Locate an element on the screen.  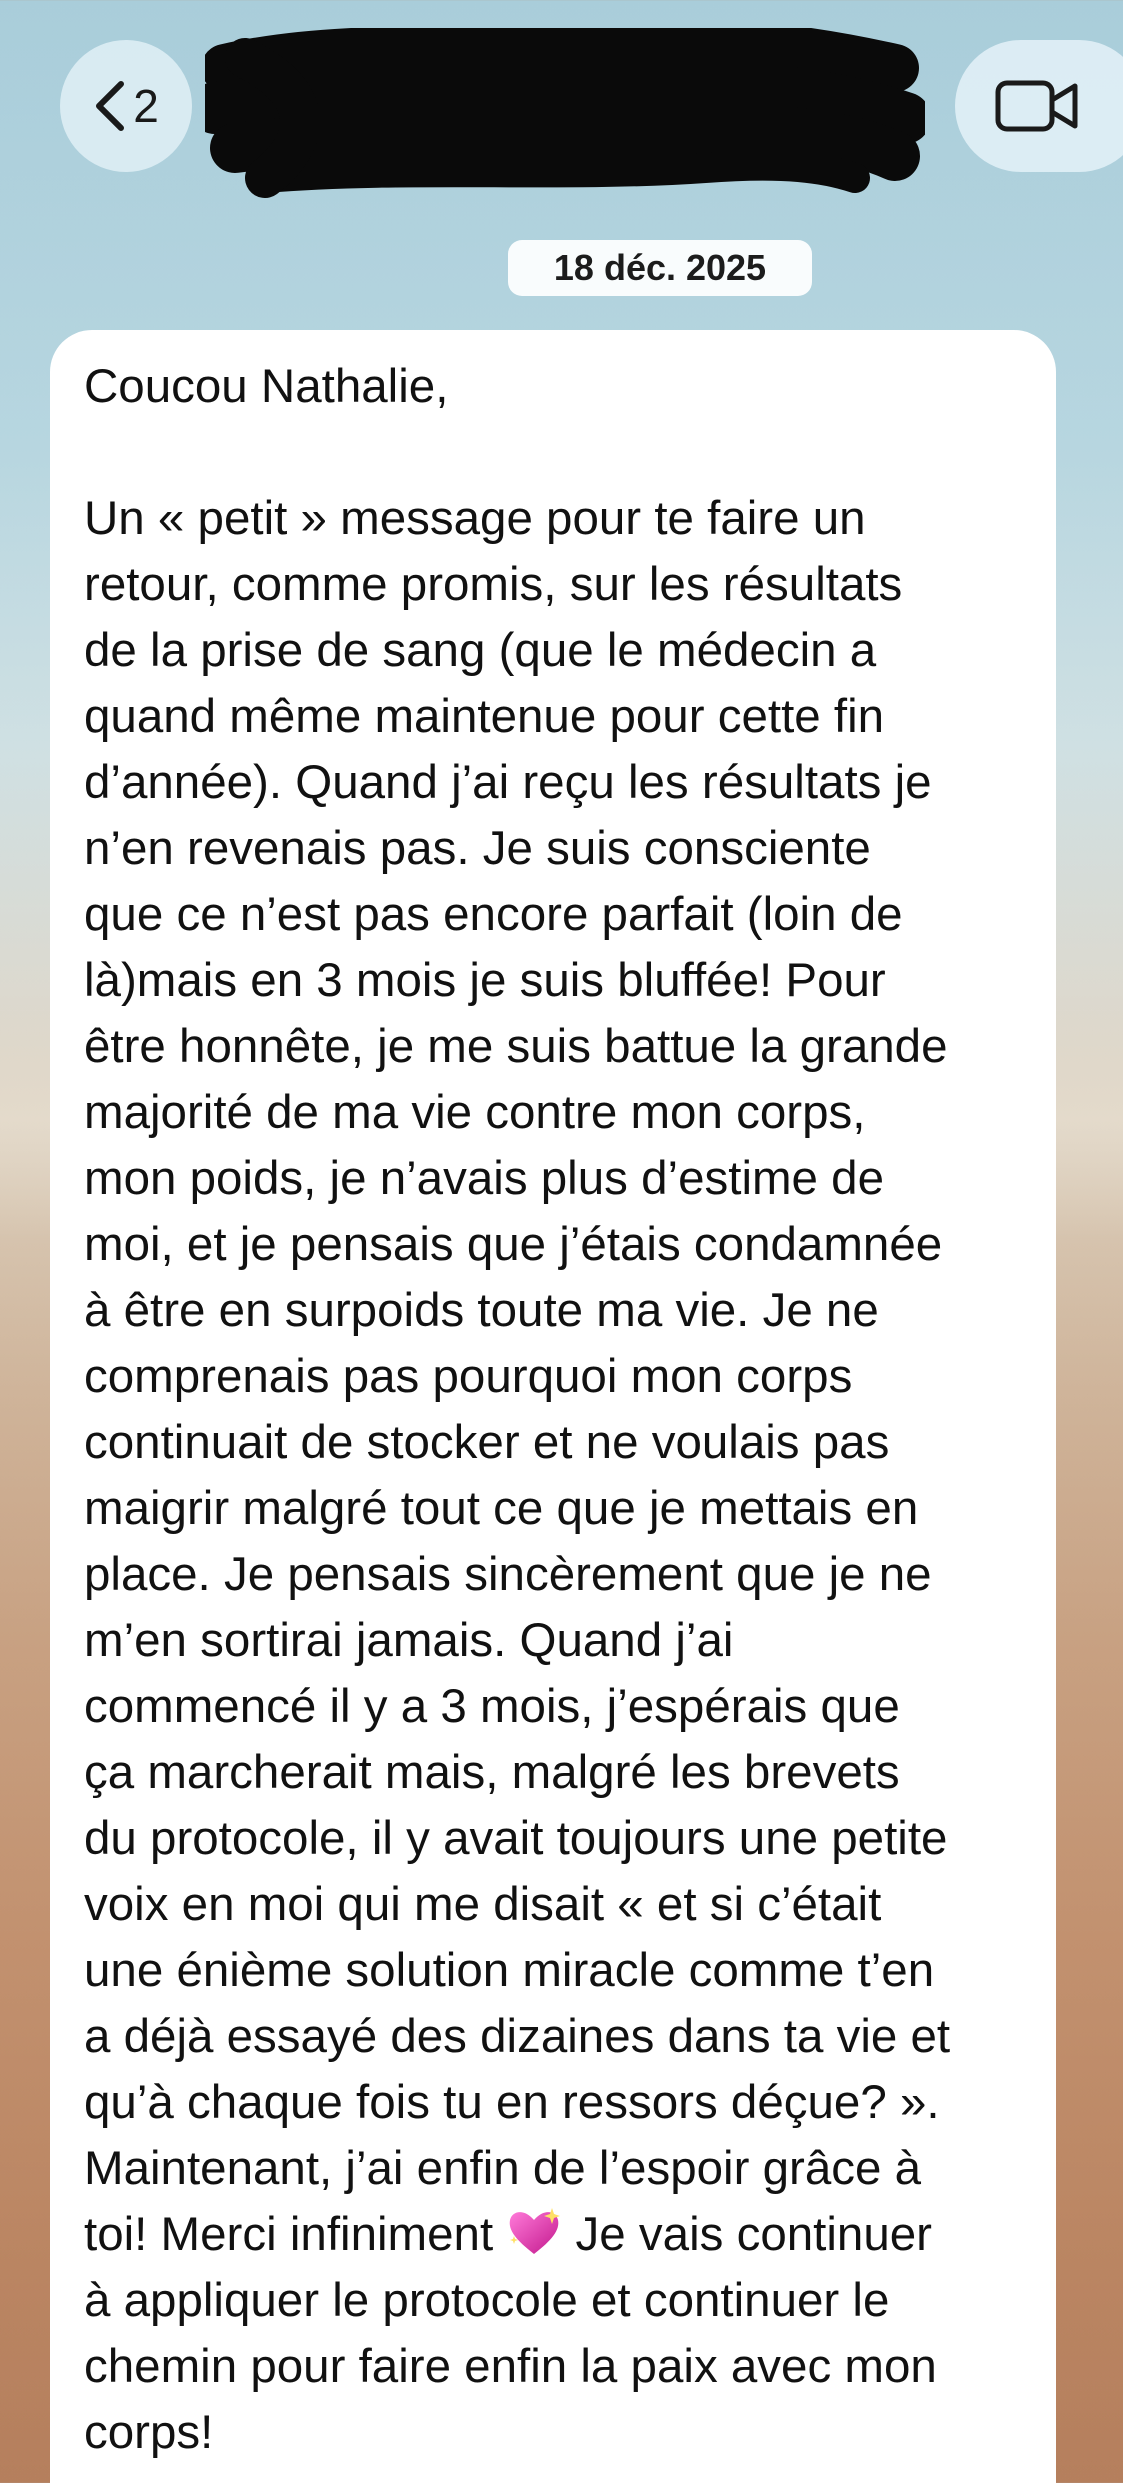
back-button: 2 is located at coordinates (126, 106).